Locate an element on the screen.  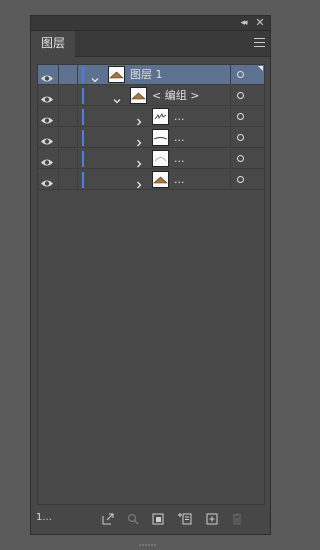
layer-row: < 编组 > is located at coordinates (151, 96).